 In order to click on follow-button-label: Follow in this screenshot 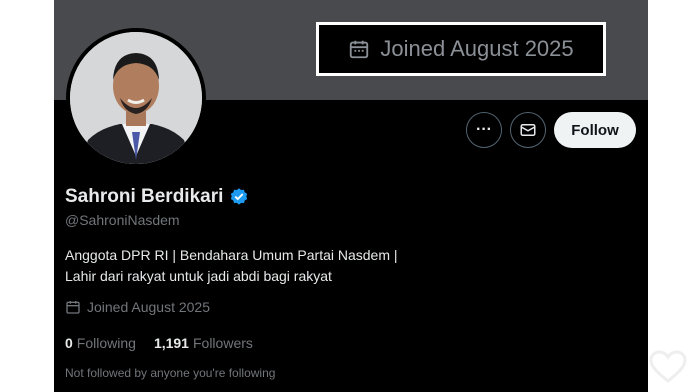, I will do `click(595, 130)`.